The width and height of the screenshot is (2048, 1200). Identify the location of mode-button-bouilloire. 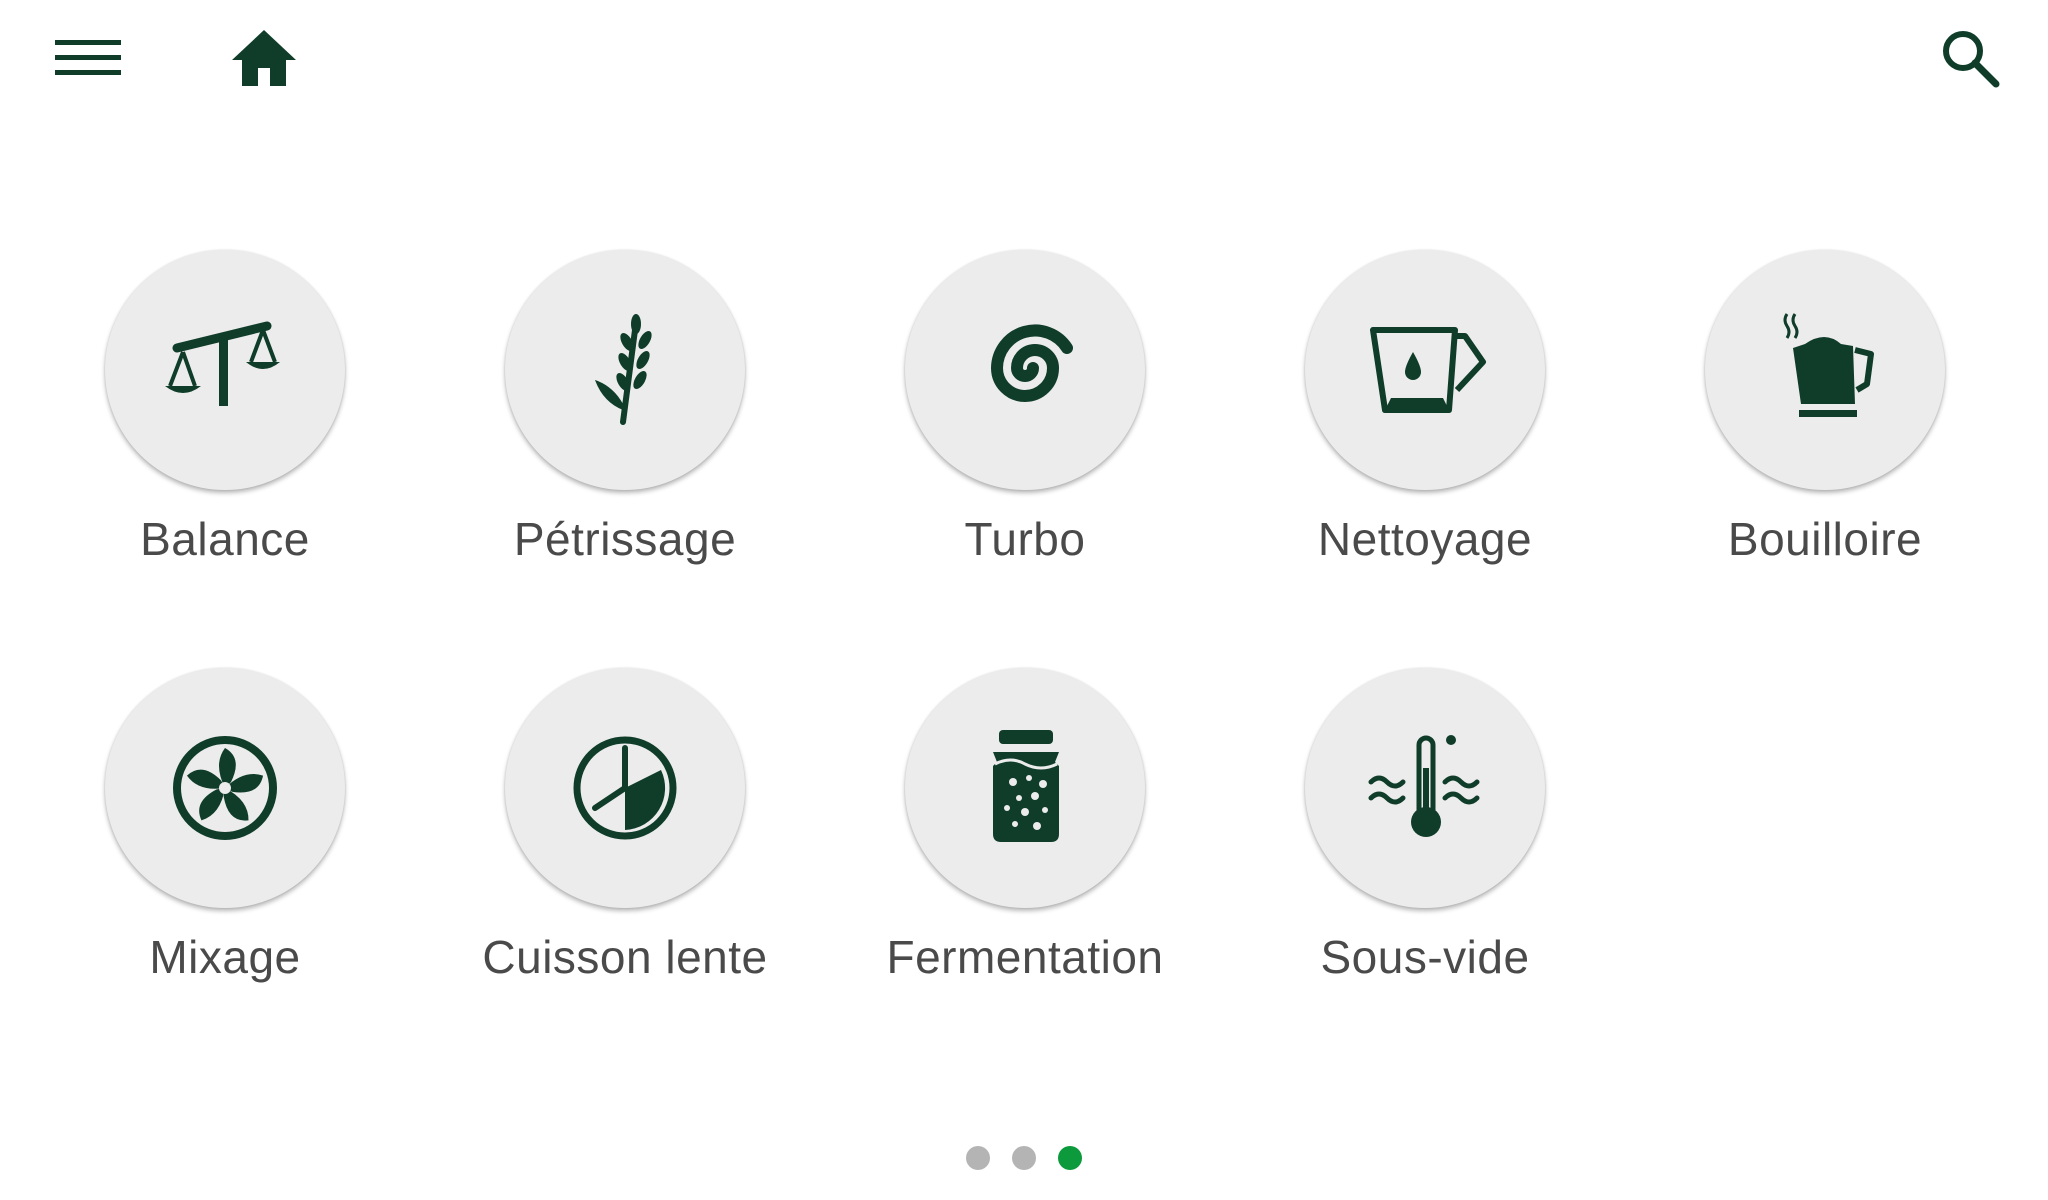
(1825, 370).